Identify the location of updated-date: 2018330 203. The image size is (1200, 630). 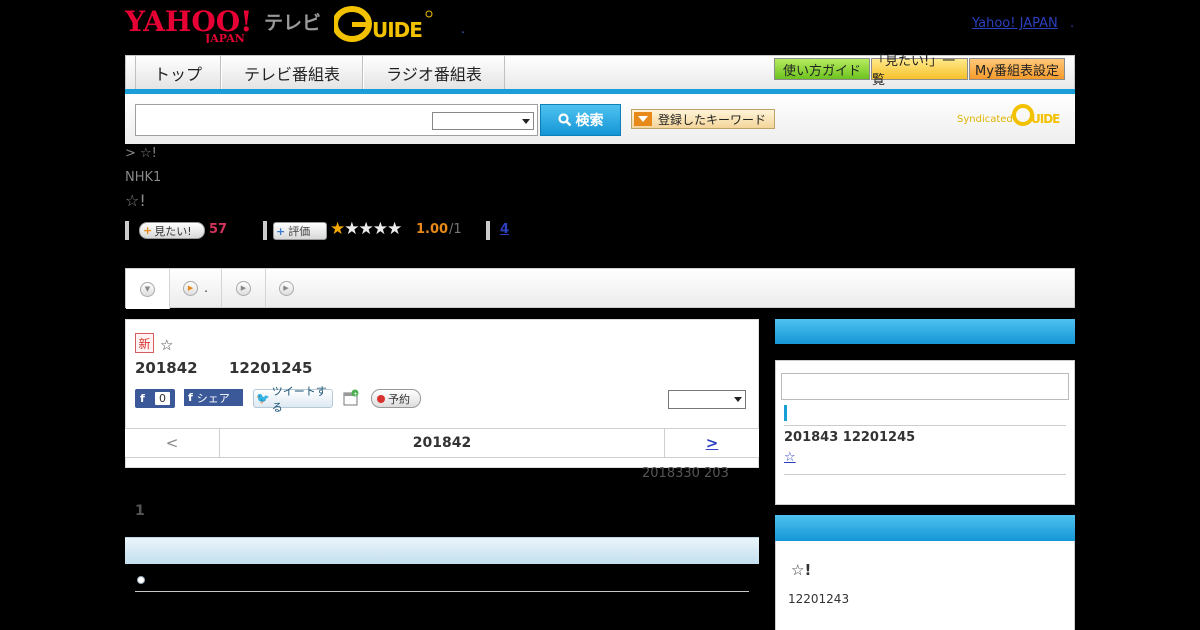
(685, 473).